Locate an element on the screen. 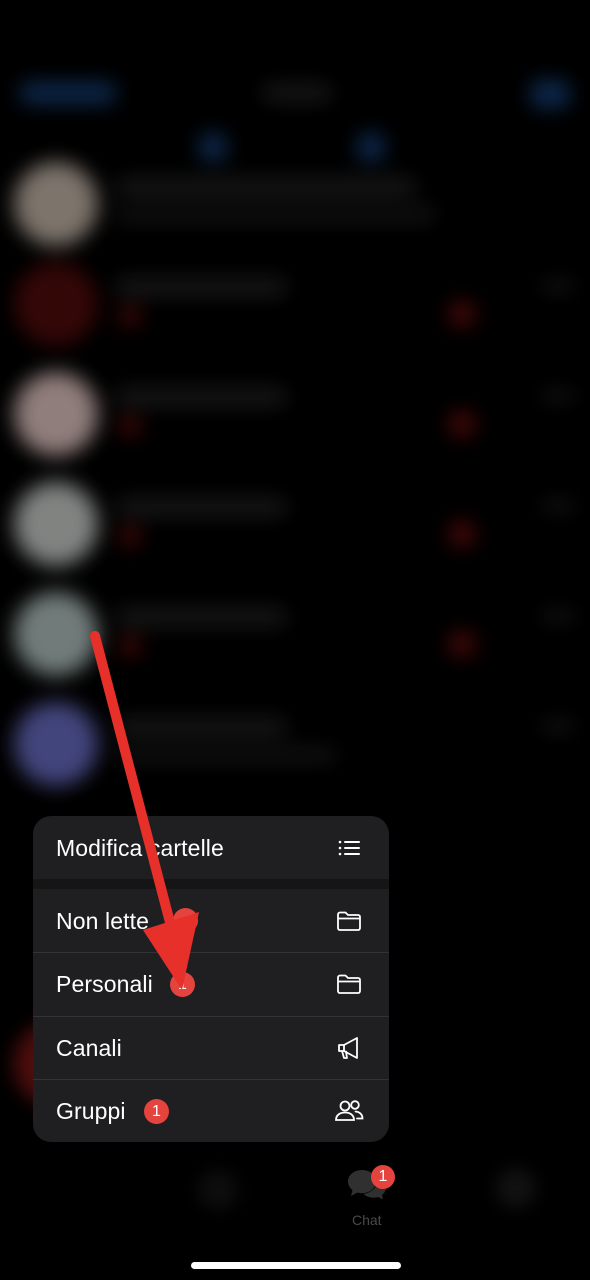  menu-item-label: Non lette is located at coordinates (102, 921).